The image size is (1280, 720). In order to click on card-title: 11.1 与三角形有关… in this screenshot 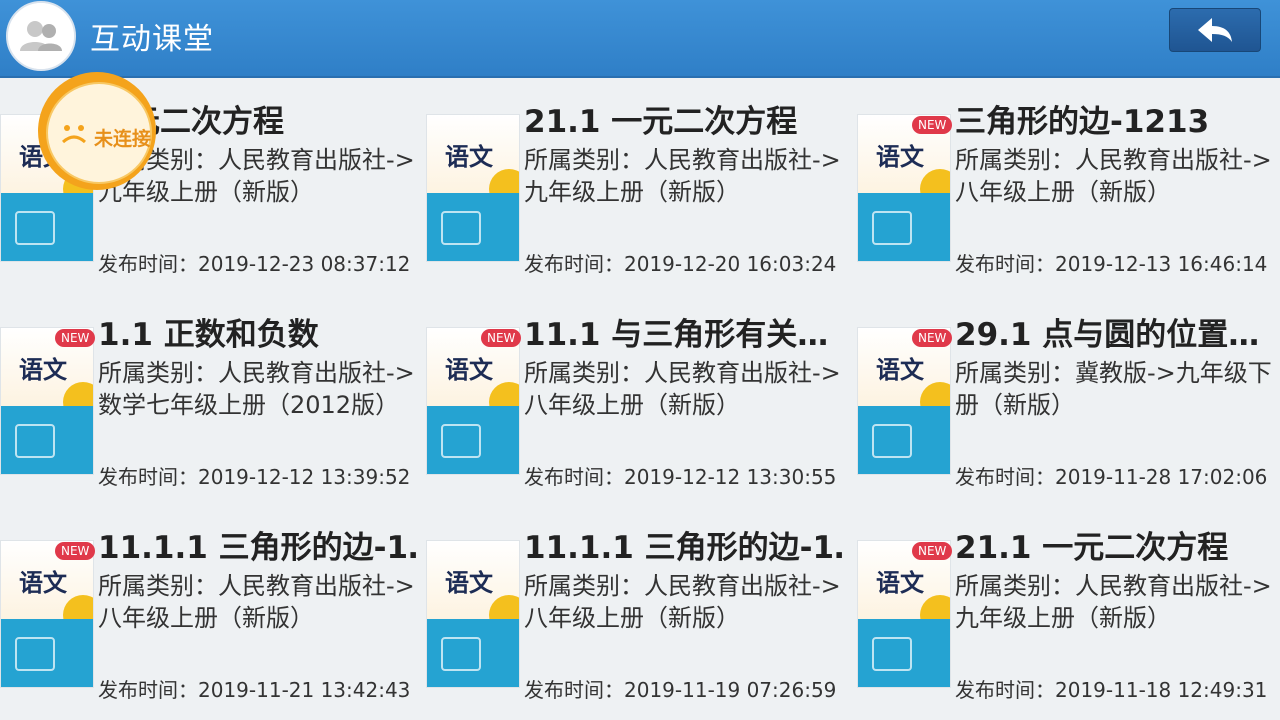, I will do `click(684, 331)`.